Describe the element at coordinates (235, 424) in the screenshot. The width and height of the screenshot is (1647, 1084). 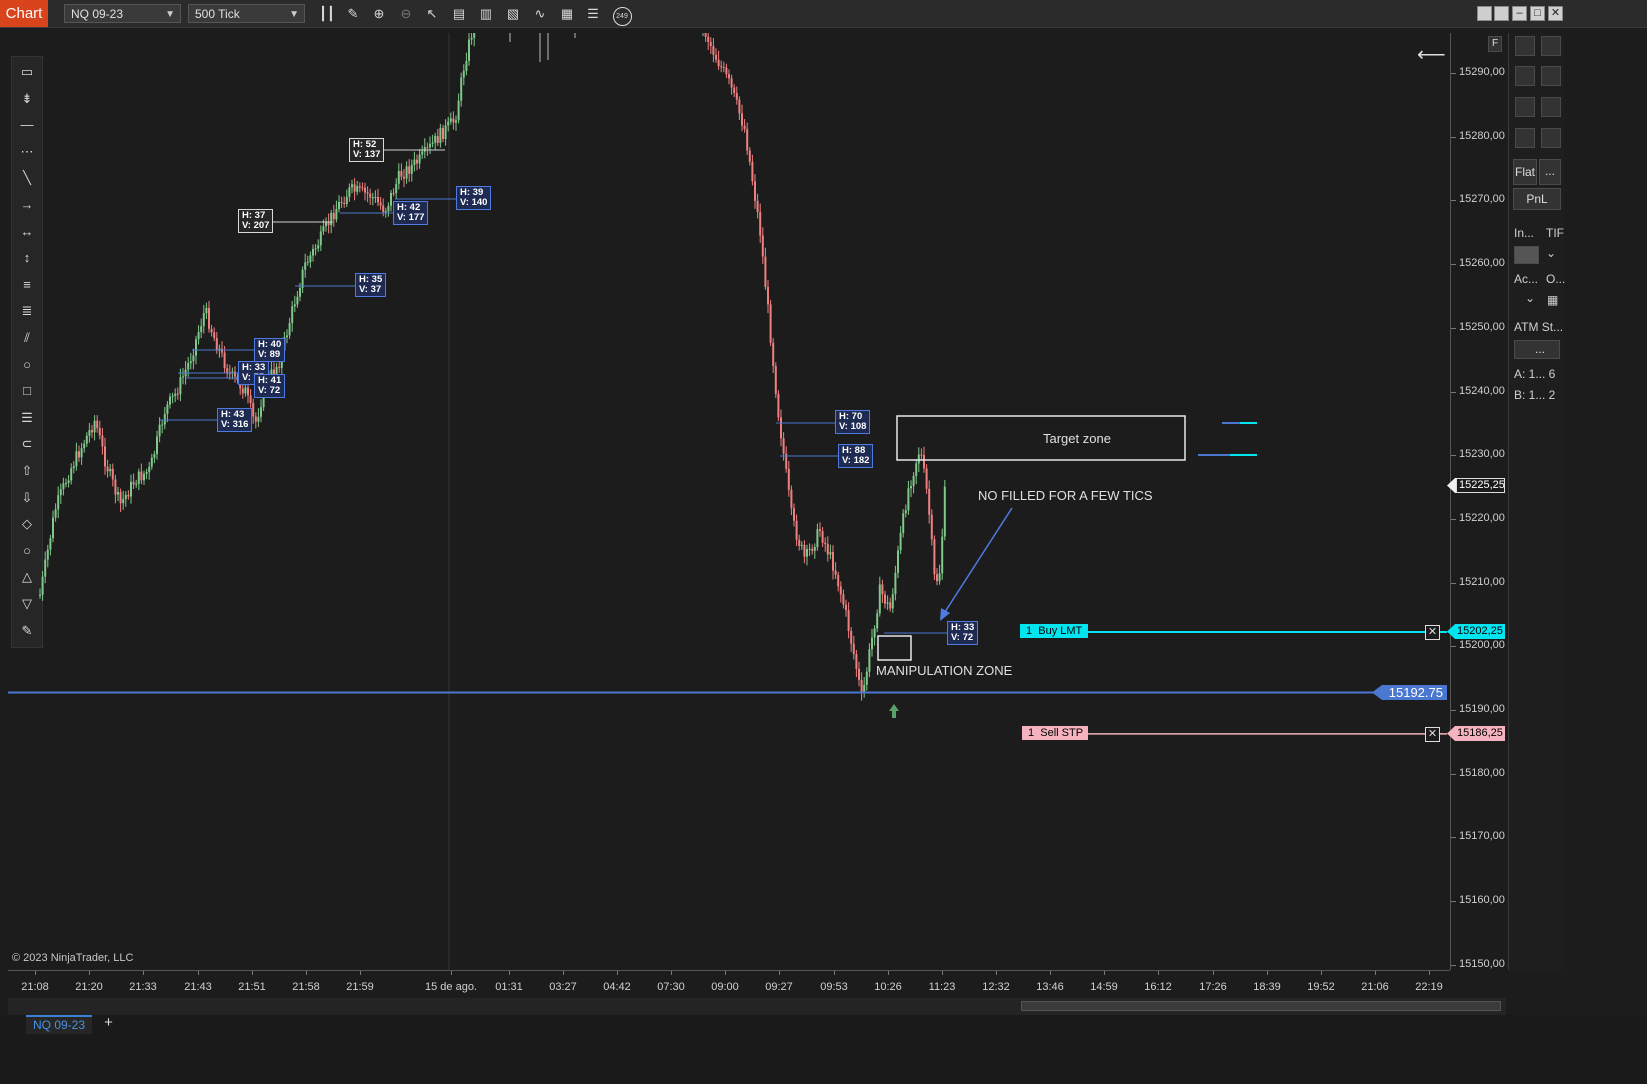
I see `swing-volume: V: 316` at that location.